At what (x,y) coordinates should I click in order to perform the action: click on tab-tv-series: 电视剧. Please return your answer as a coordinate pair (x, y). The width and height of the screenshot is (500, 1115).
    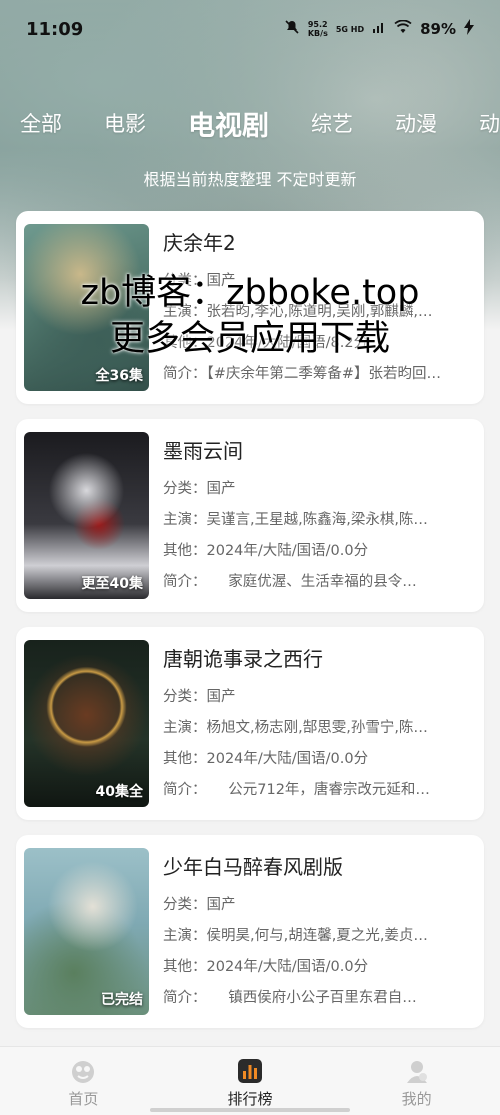
    Looking at the image, I should click on (228, 123).